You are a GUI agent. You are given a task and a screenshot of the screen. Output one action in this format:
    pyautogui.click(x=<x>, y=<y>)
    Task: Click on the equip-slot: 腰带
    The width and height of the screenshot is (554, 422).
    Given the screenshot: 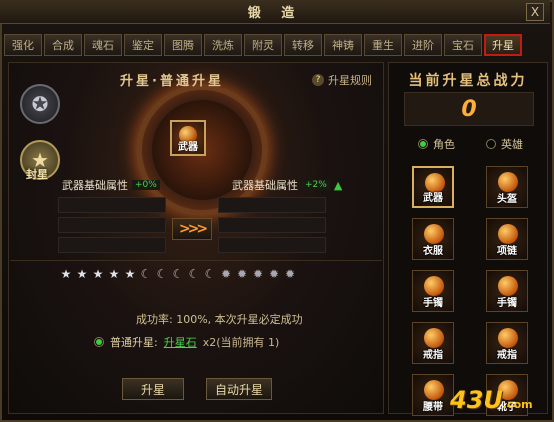 What is the action you would take?
    pyautogui.click(x=433, y=395)
    